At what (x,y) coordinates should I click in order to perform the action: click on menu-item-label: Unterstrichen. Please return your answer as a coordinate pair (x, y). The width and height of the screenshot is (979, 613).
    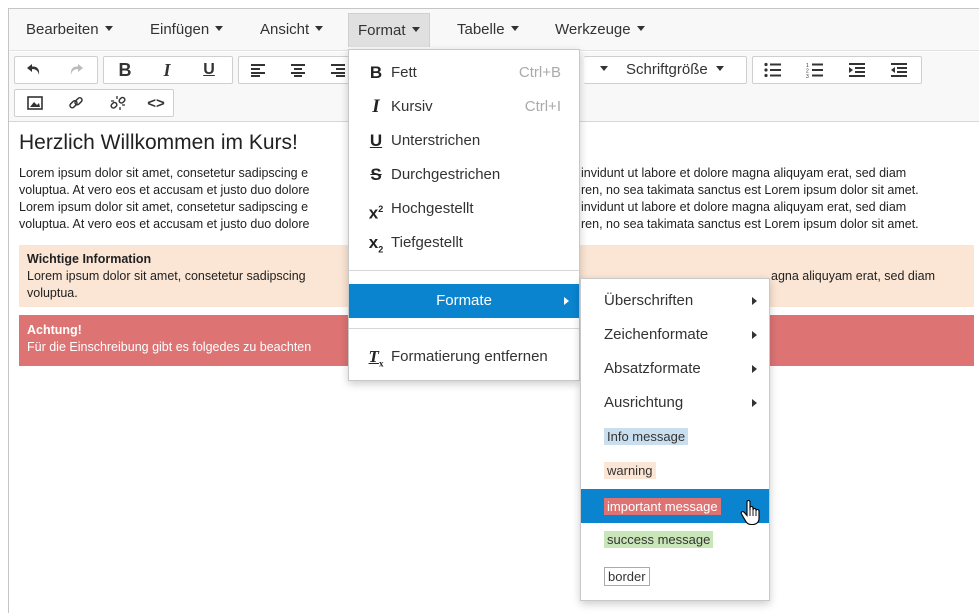
    Looking at the image, I should click on (436, 140).